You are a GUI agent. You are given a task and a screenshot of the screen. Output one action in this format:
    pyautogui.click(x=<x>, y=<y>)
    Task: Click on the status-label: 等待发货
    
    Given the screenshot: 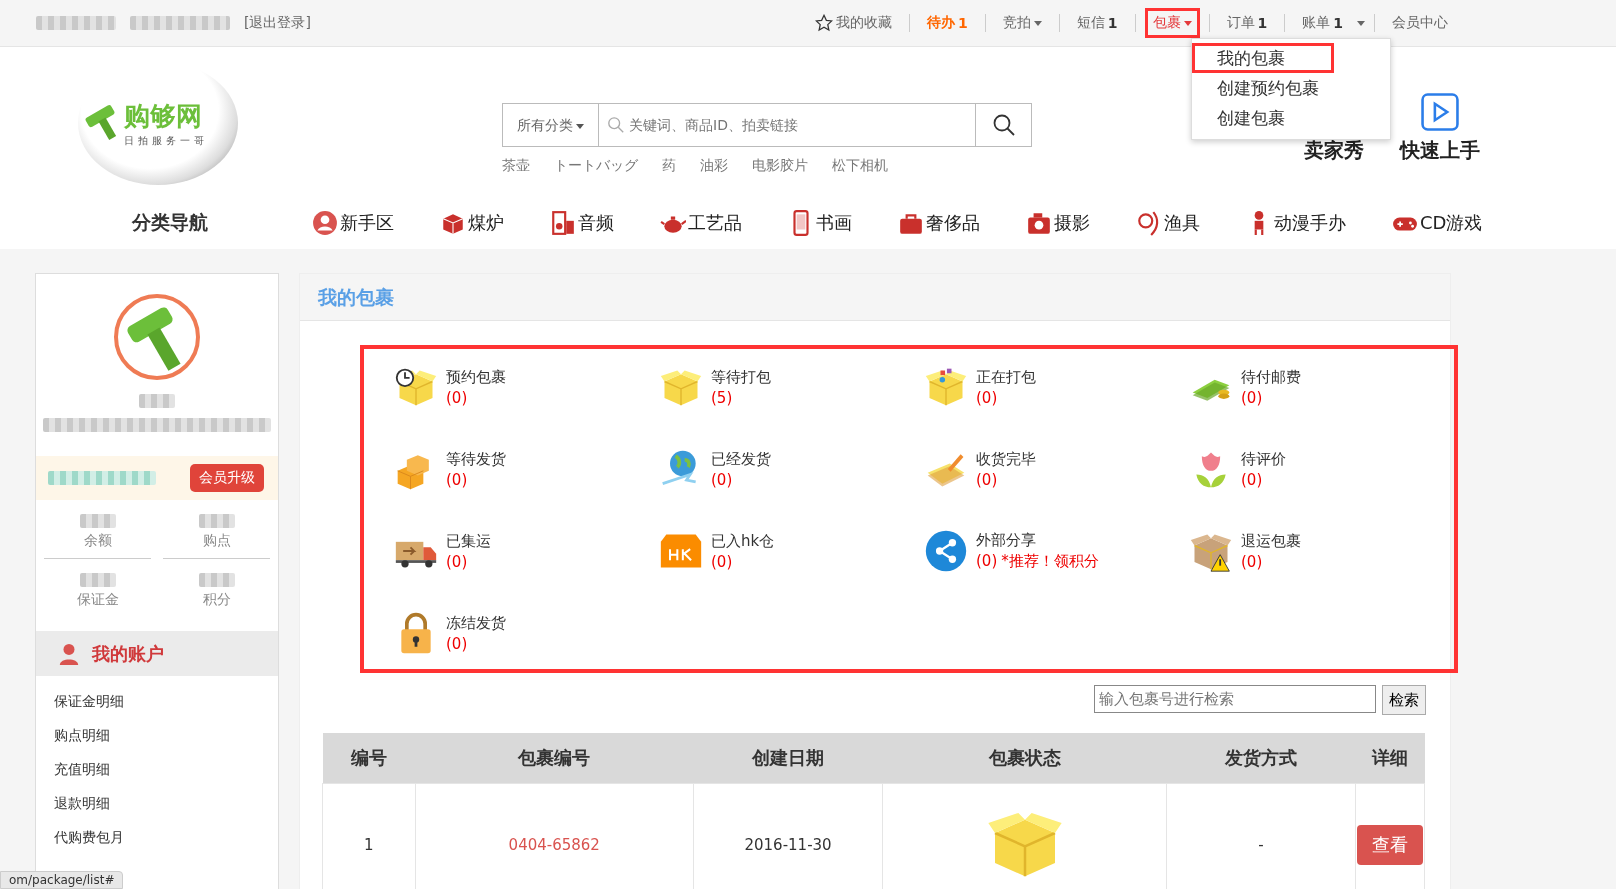 What is the action you would take?
    pyautogui.click(x=476, y=459)
    